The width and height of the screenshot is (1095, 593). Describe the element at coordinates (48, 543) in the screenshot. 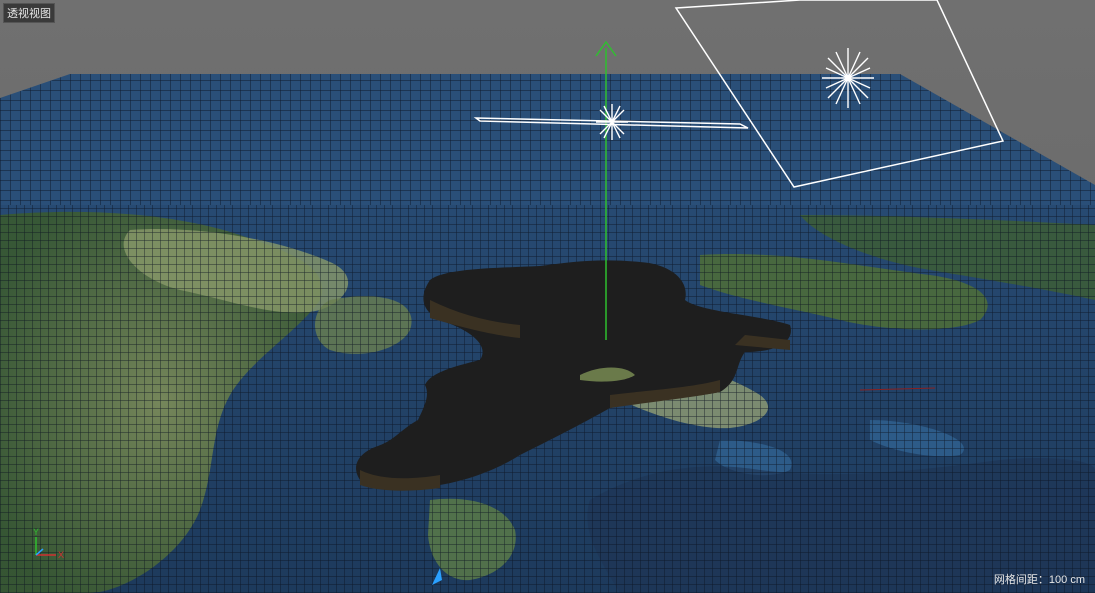

I see `axis-gizmo: Y X` at that location.